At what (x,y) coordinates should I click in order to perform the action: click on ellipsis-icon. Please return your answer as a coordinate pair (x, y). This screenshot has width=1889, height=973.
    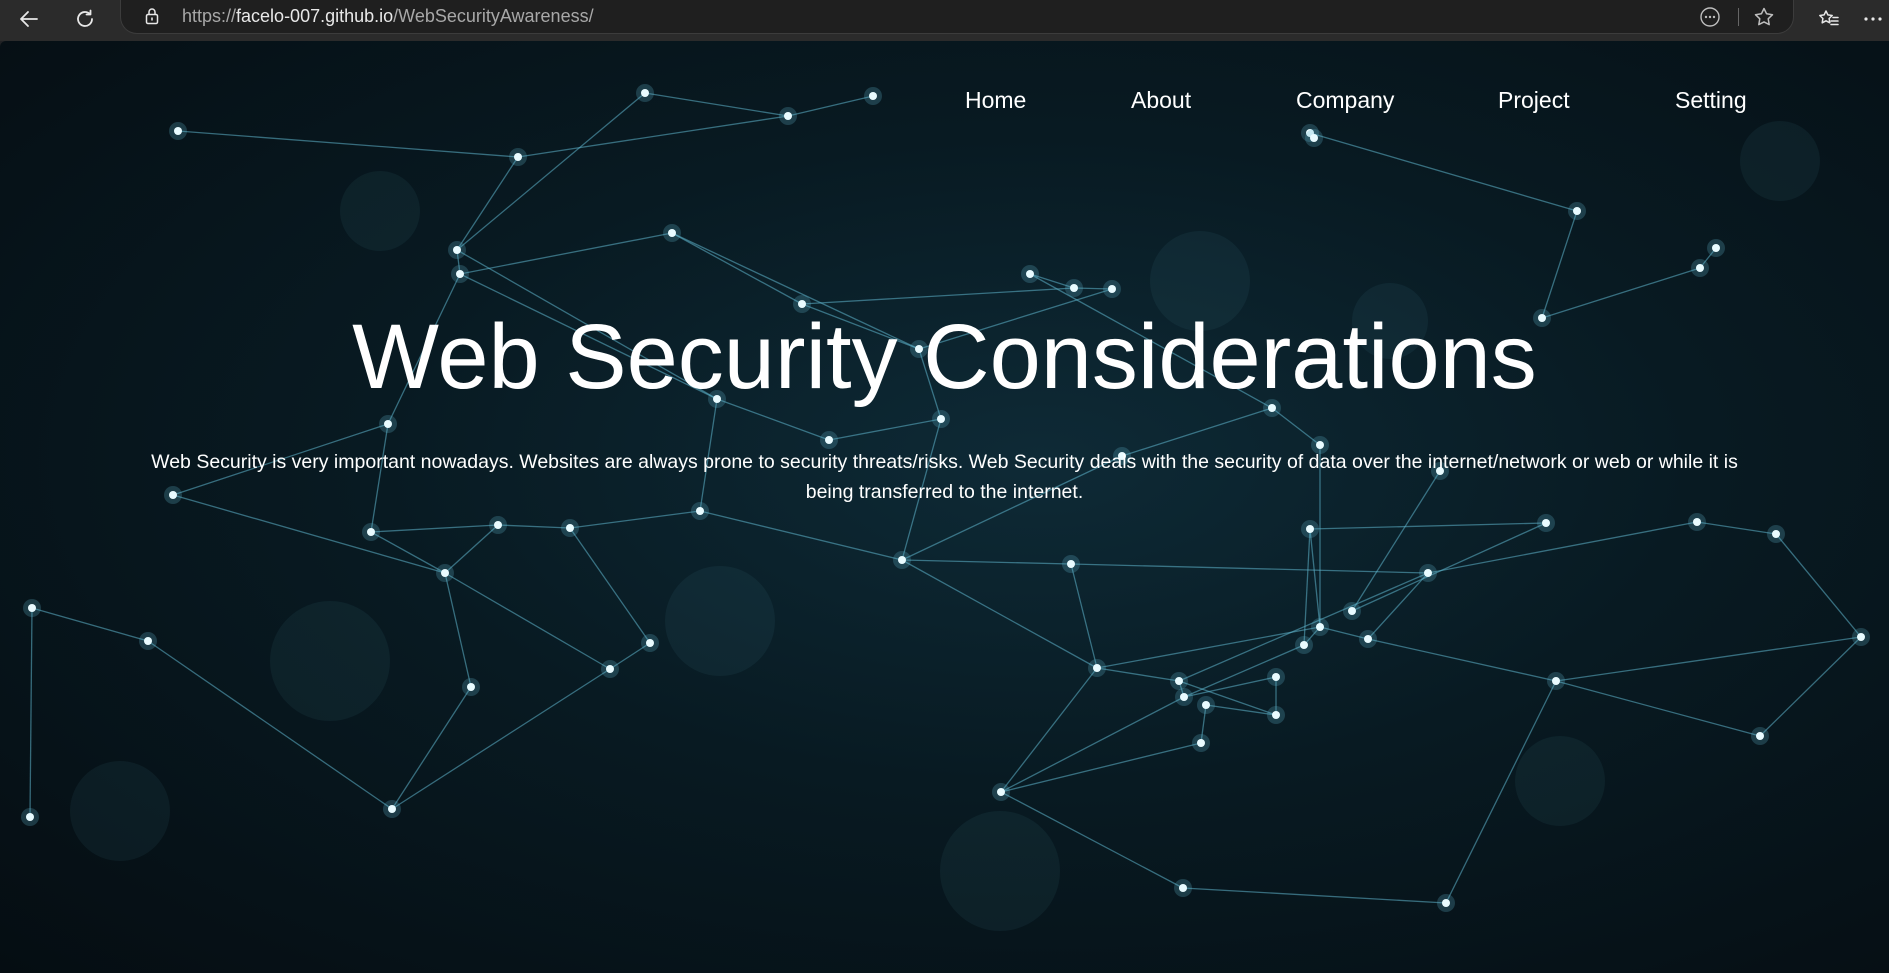
    Looking at the image, I should click on (1873, 19).